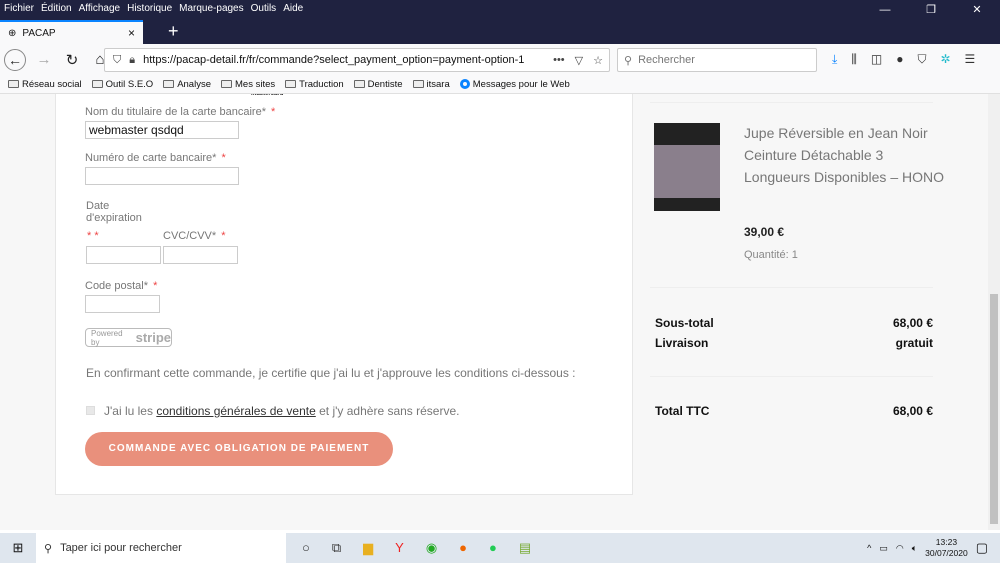 The image size is (1000, 563). I want to click on clock: 13:23 30/07/2020, so click(946, 548).